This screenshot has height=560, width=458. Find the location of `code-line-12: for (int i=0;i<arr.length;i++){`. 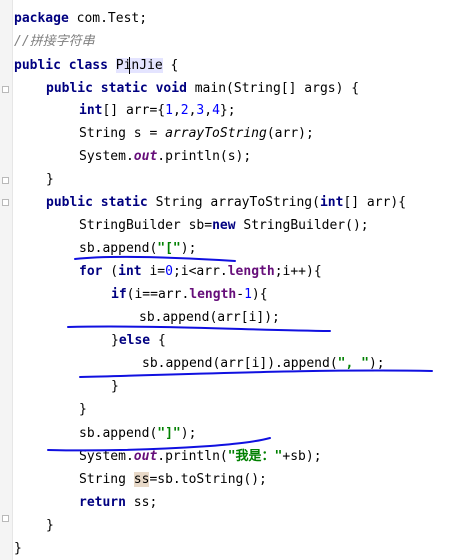

code-line-12: for (int i=0;i<arr.length;i++){ is located at coordinates (200, 272).